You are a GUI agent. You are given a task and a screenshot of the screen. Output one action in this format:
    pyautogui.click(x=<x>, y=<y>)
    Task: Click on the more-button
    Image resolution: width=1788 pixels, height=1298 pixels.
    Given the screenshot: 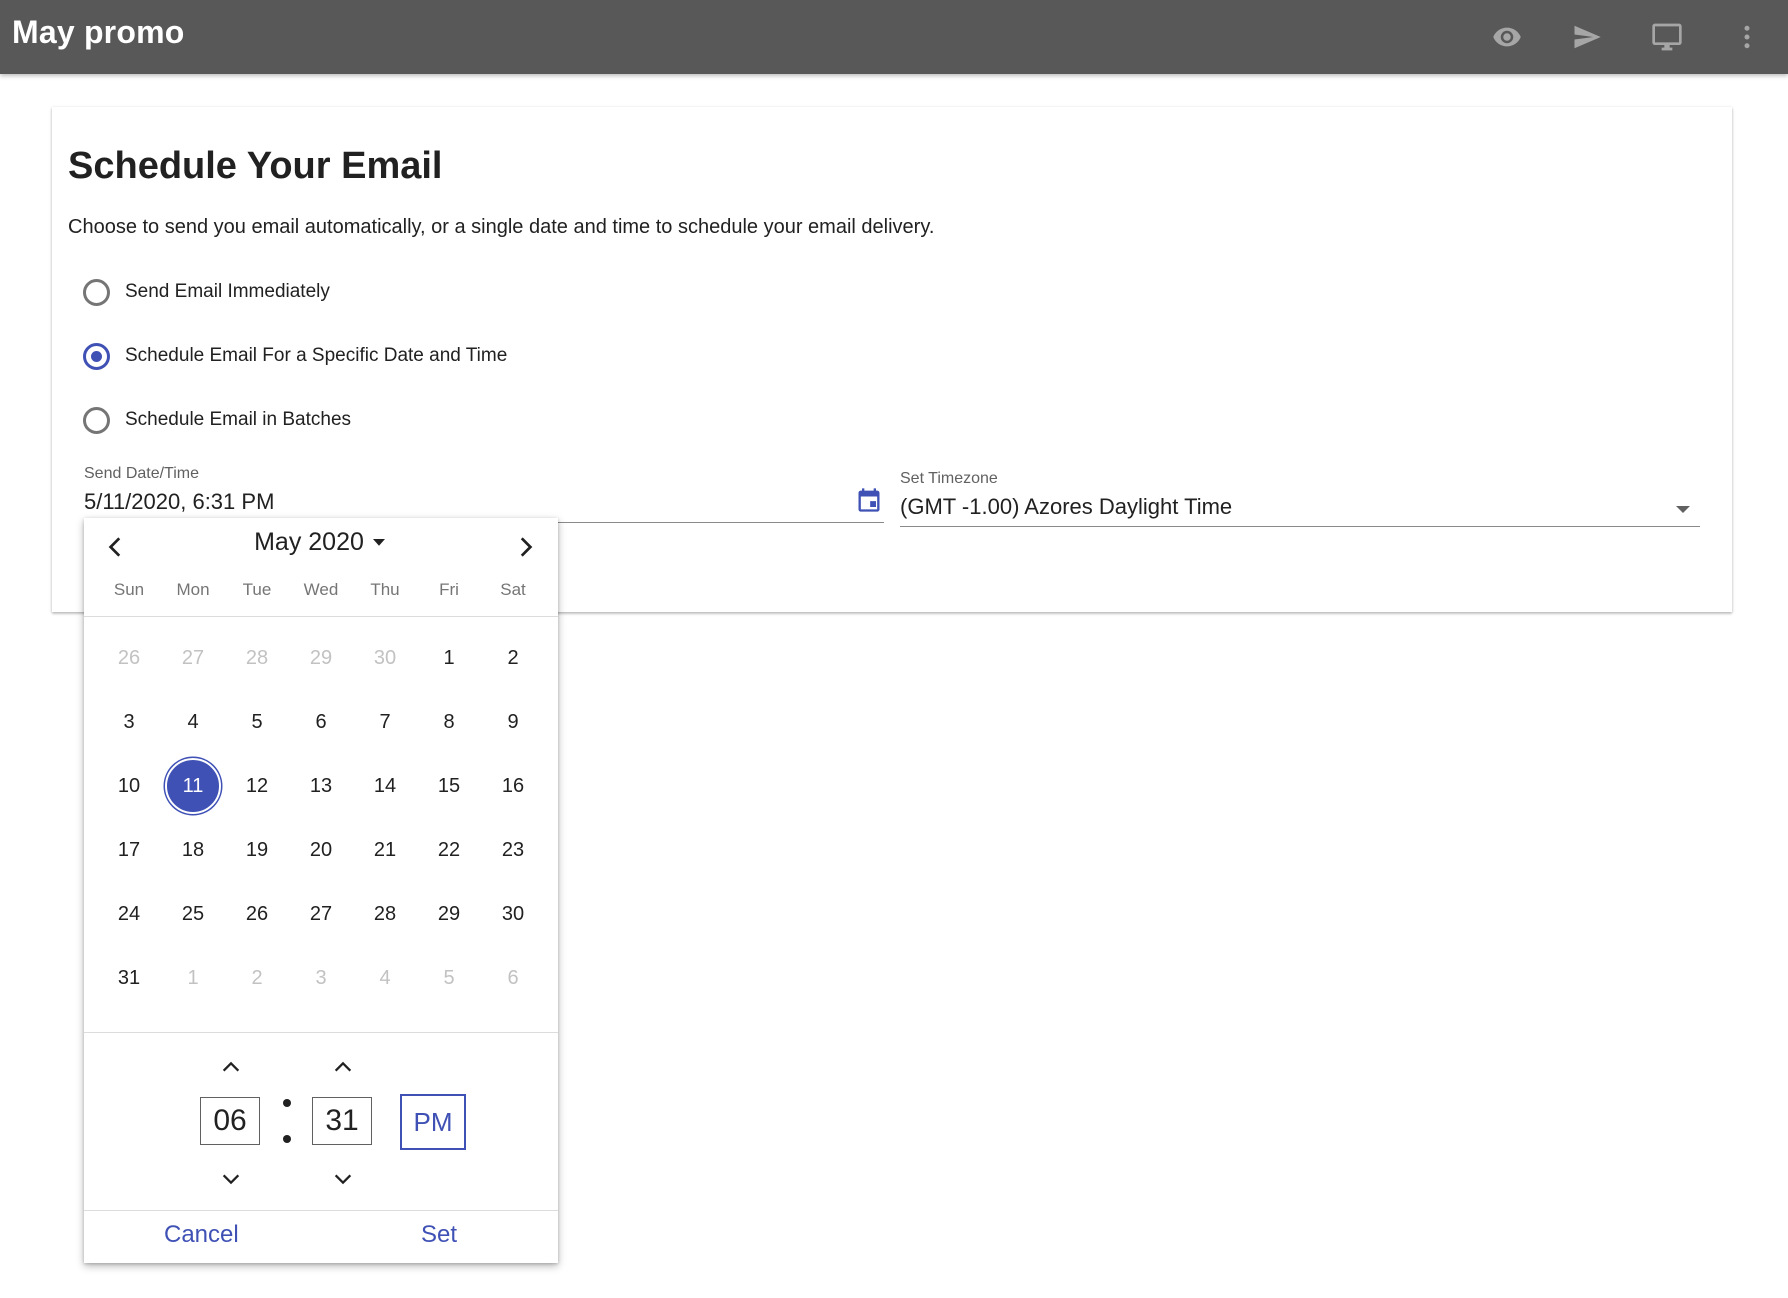 What is the action you would take?
    pyautogui.click(x=1747, y=37)
    